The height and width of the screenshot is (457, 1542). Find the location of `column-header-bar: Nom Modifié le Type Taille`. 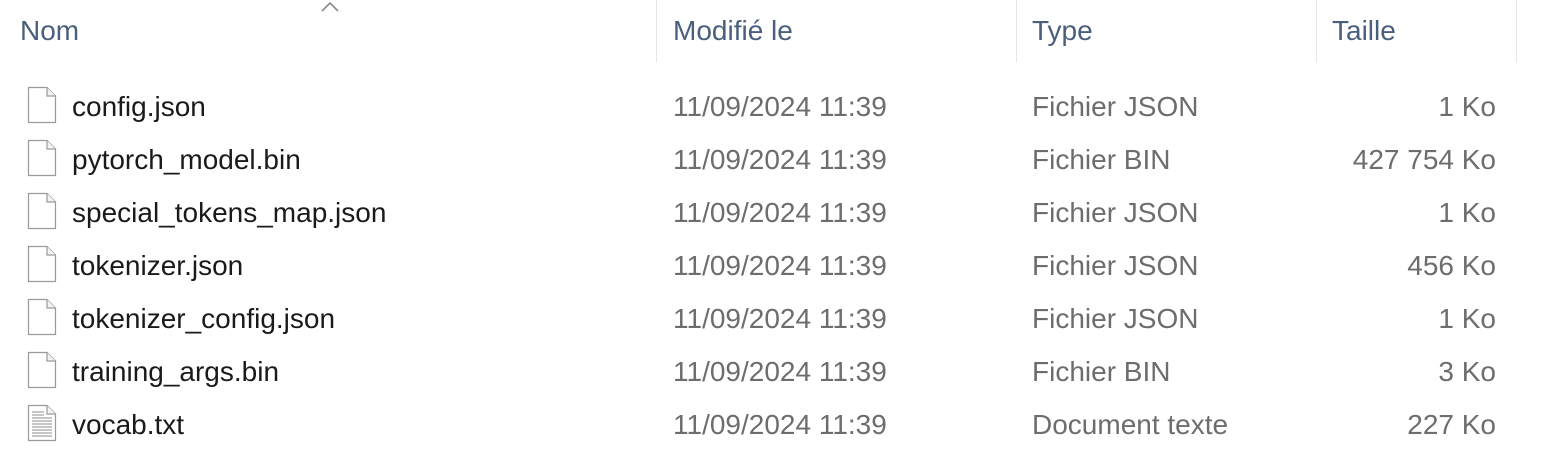

column-header-bar: Nom Modifié le Type Taille is located at coordinates (771, 31).